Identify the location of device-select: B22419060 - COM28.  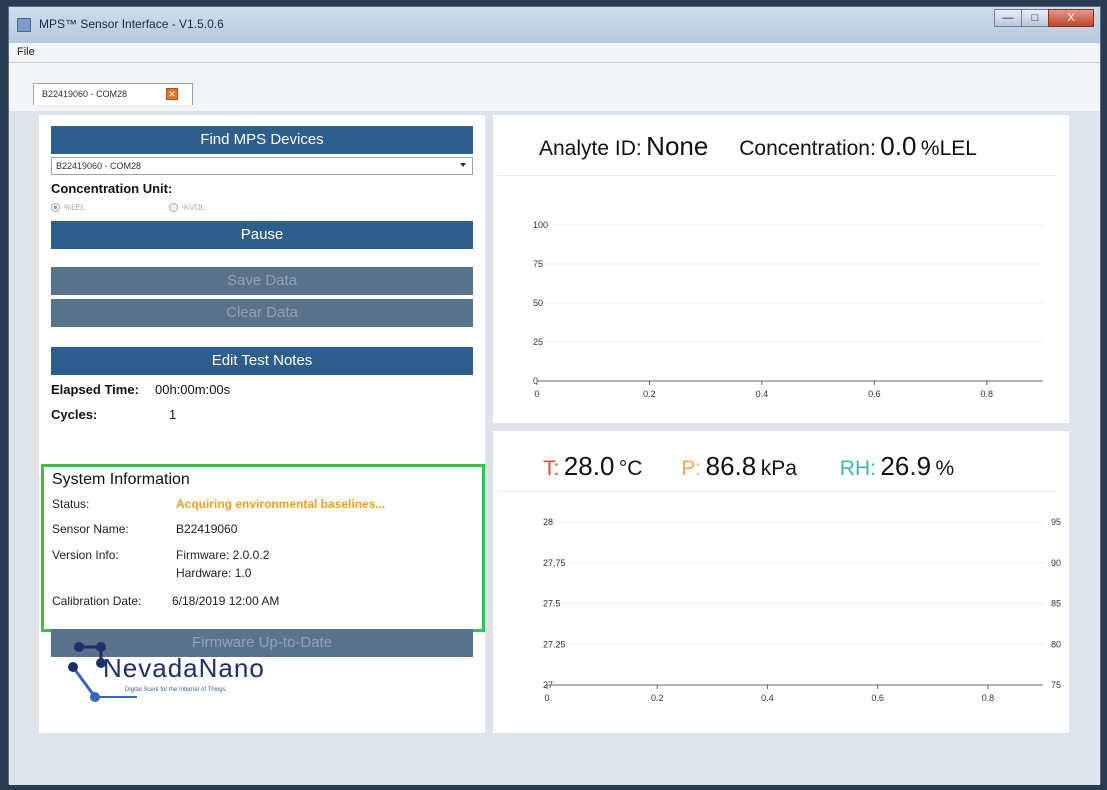
(262, 166).